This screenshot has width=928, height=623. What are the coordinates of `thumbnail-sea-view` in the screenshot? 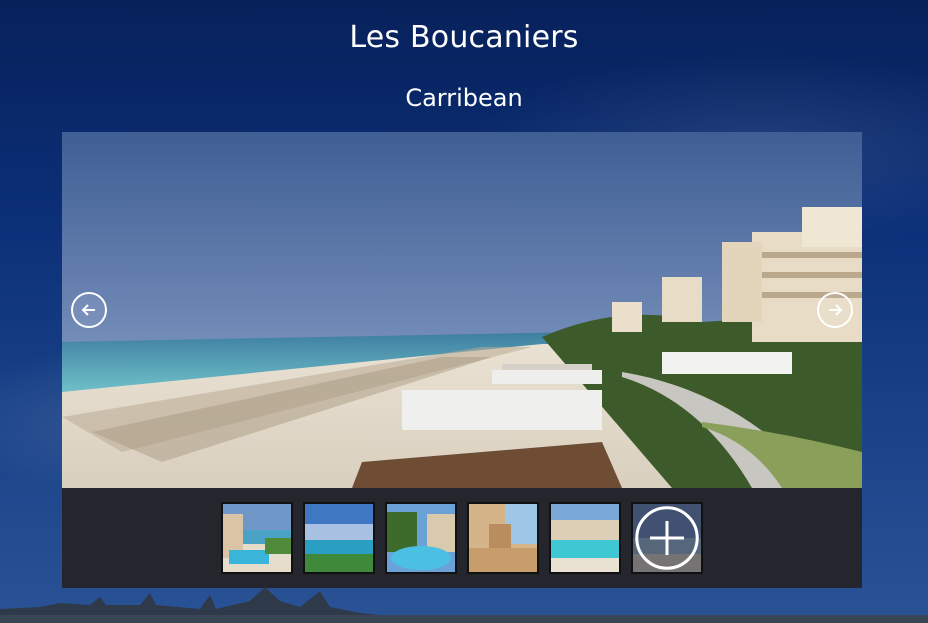 It's located at (339, 538).